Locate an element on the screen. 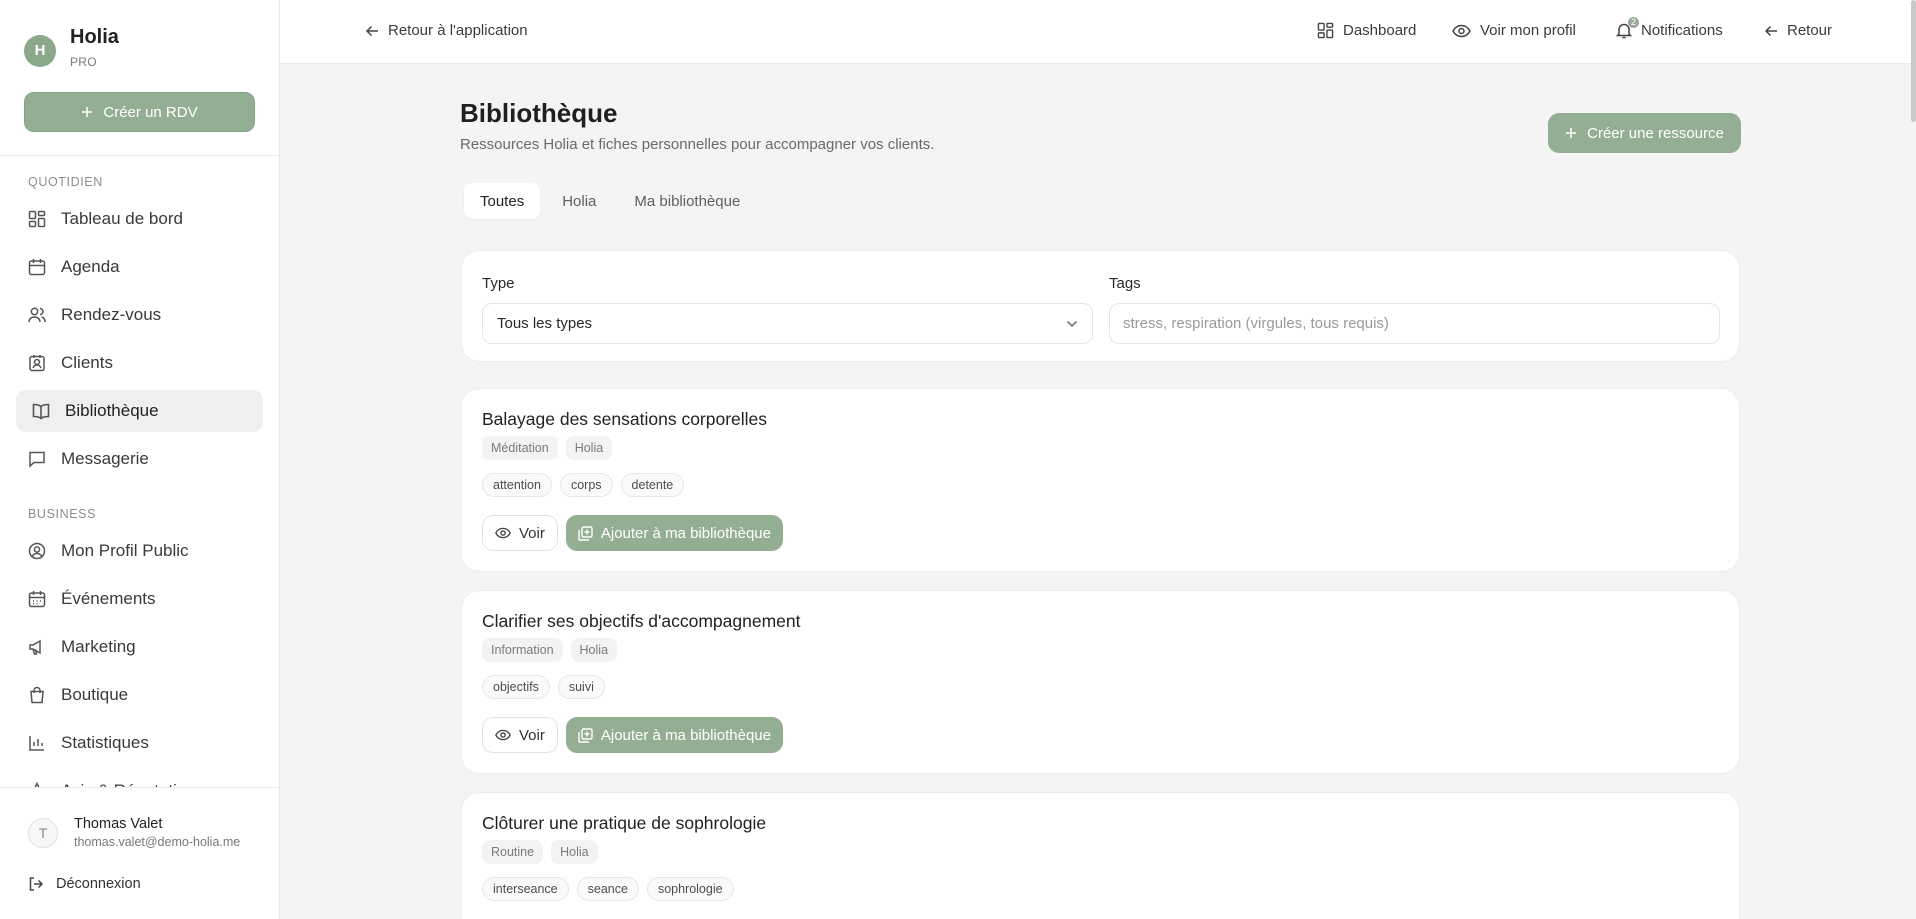 The height and width of the screenshot is (919, 1916). create-resource-button: Créer une ressource is located at coordinates (1644, 133).